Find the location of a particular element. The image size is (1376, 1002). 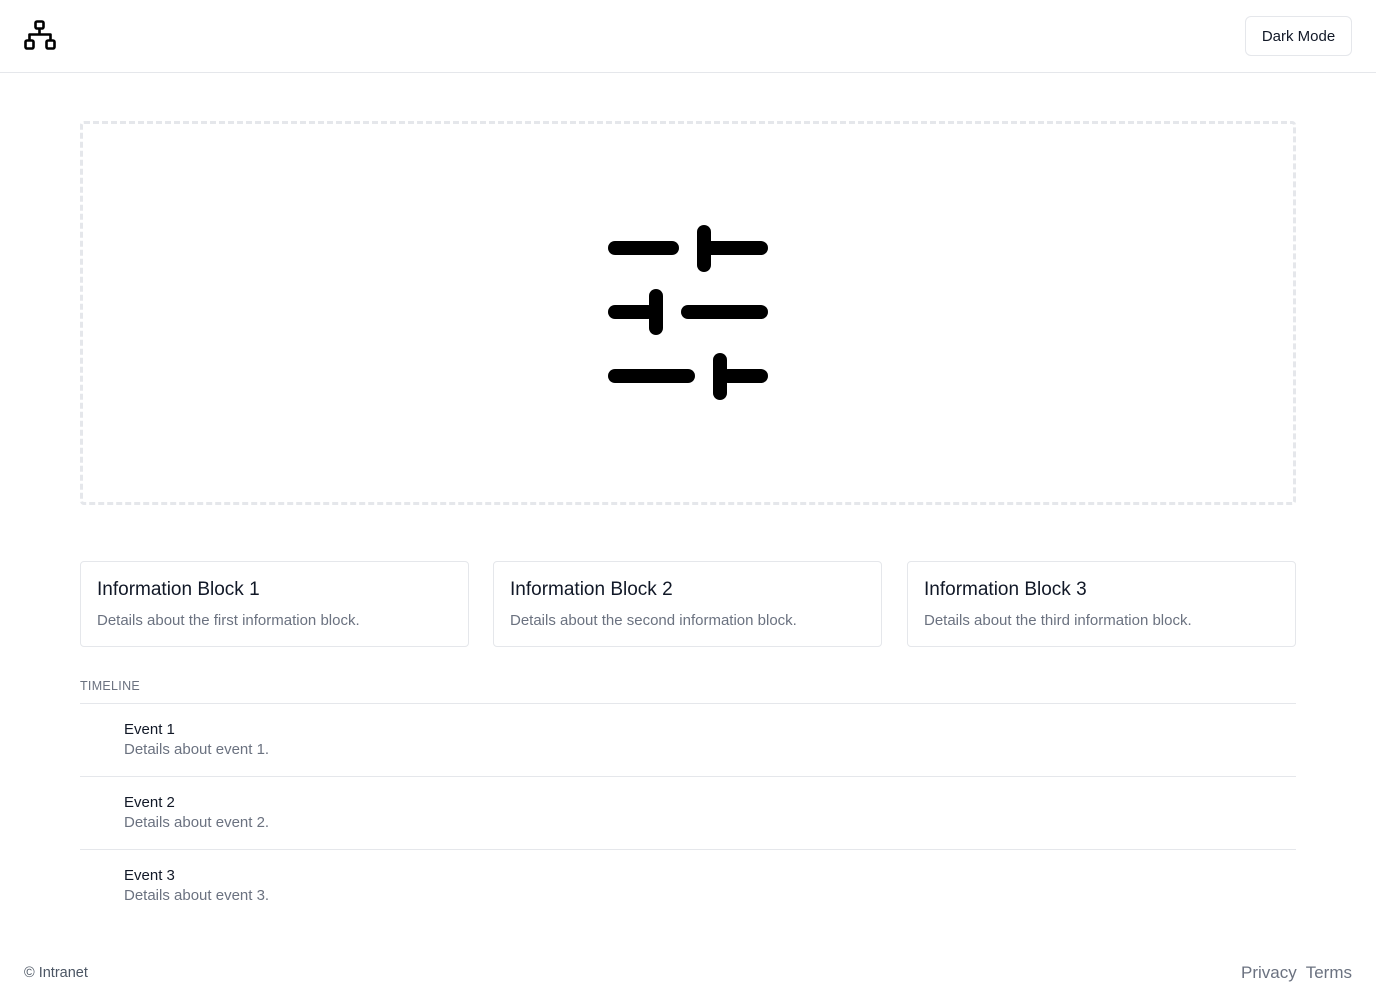

info-block-title: Information Block 1 is located at coordinates (178, 589).